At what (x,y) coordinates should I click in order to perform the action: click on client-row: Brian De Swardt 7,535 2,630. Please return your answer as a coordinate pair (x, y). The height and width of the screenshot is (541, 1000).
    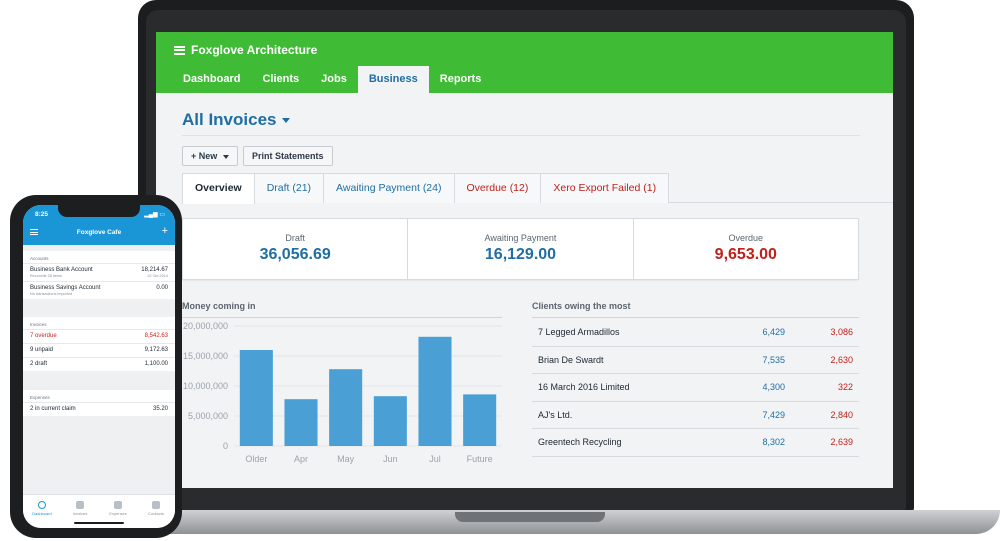
    Looking at the image, I should click on (695, 360).